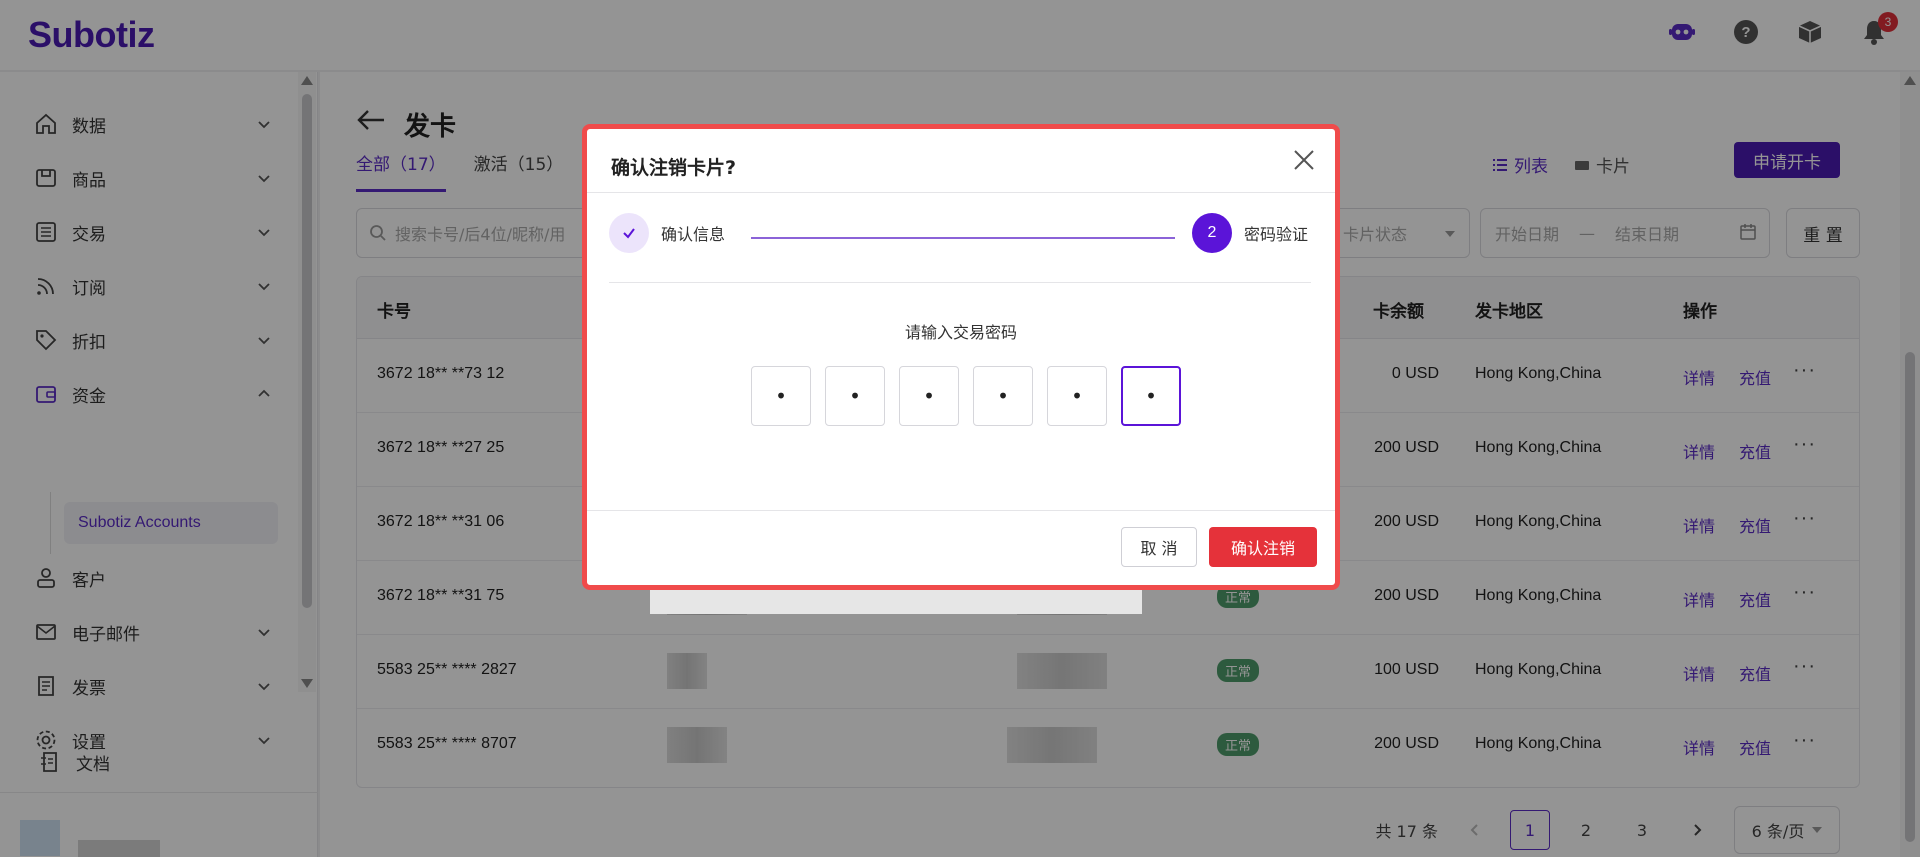 The height and width of the screenshot is (857, 1920). Describe the element at coordinates (1304, 160) in the screenshot. I see `close-icon` at that location.